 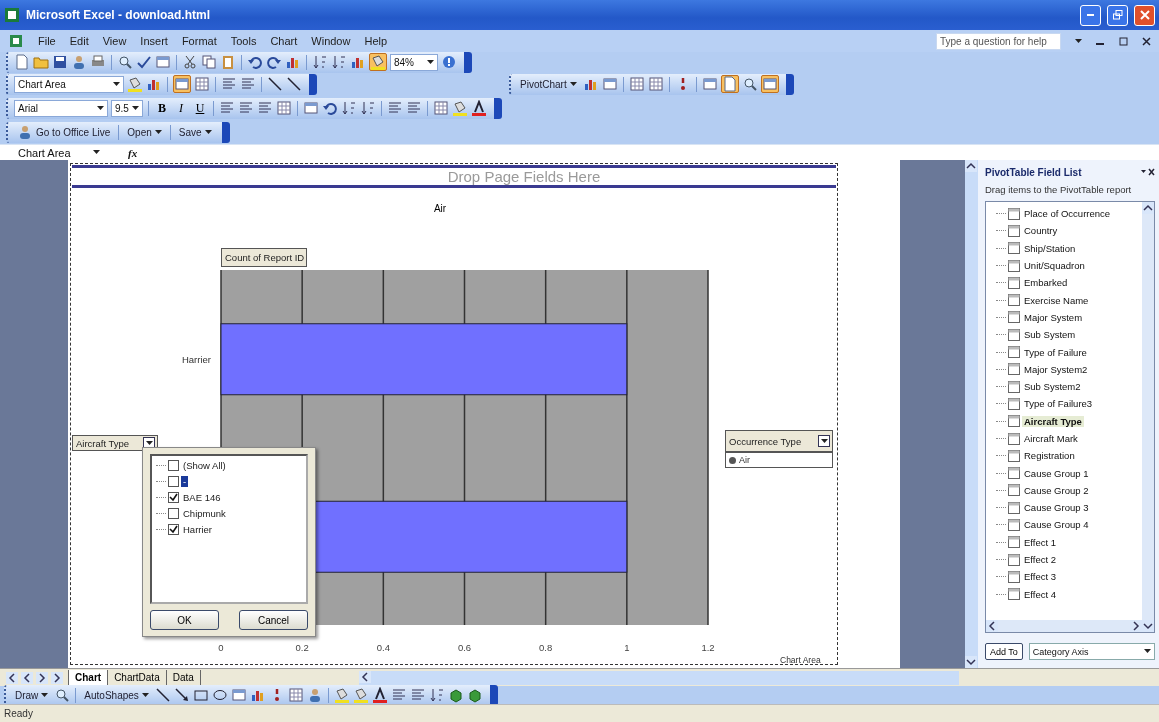 I want to click on filter-item: Chipmunk, so click(x=204, y=513).